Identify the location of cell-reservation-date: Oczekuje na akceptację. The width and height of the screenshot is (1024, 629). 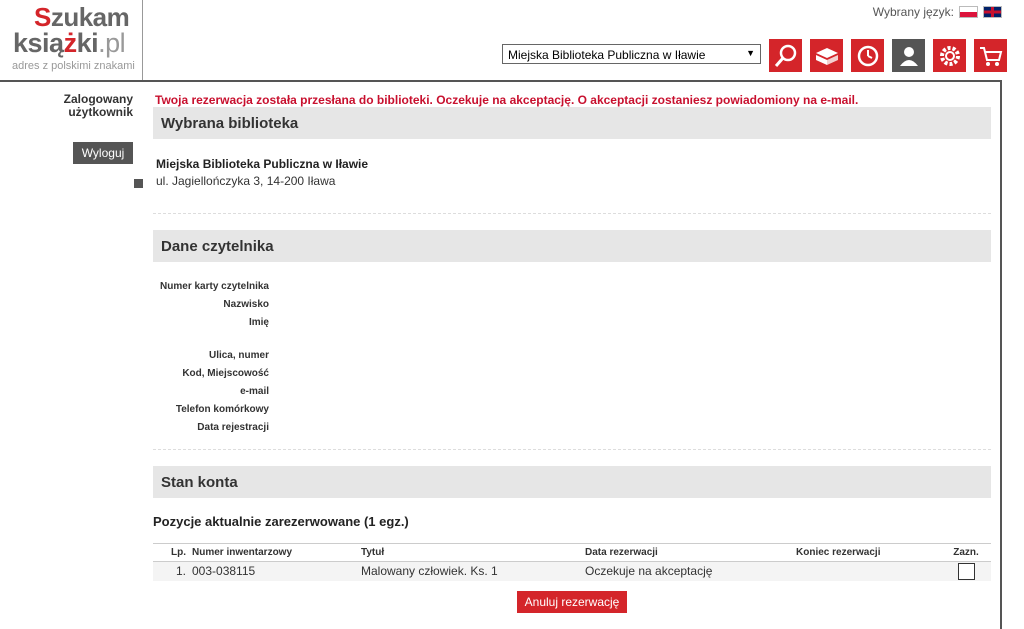
(687, 571).